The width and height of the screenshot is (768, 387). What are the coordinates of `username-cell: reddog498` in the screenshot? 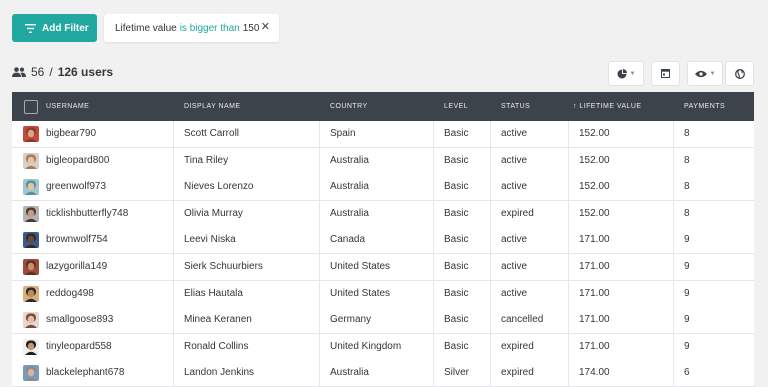 It's located at (70, 294).